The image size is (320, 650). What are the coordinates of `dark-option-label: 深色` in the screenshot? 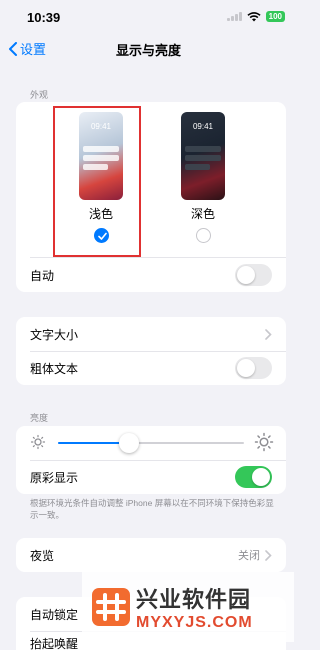 It's located at (202, 214).